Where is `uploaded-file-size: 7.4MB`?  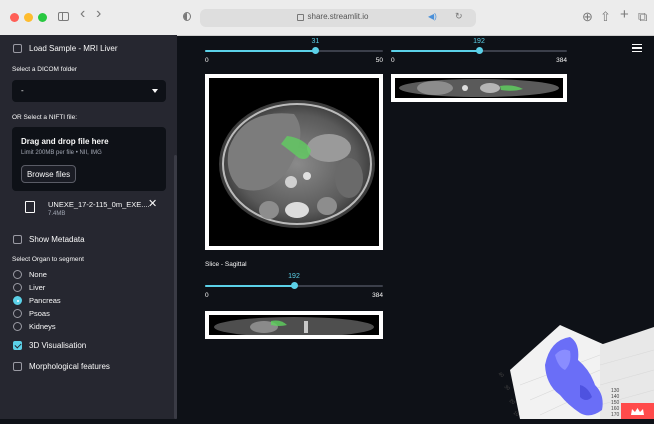
uploaded-file-size: 7.4MB is located at coordinates (57, 214).